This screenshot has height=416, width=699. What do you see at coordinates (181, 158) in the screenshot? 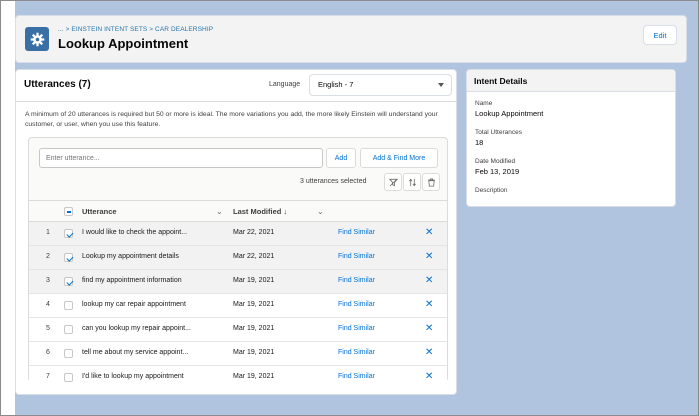
I see `utterance-input` at bounding box center [181, 158].